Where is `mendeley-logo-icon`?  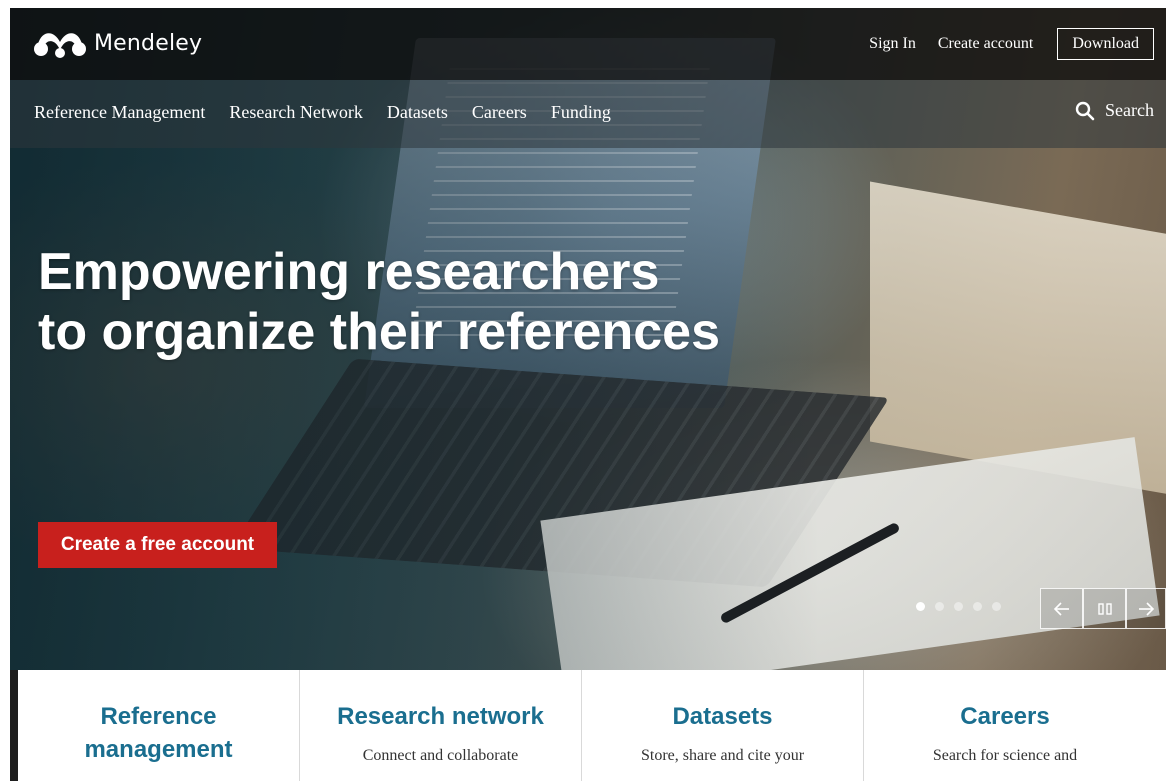
mendeley-logo-icon is located at coordinates (60, 45).